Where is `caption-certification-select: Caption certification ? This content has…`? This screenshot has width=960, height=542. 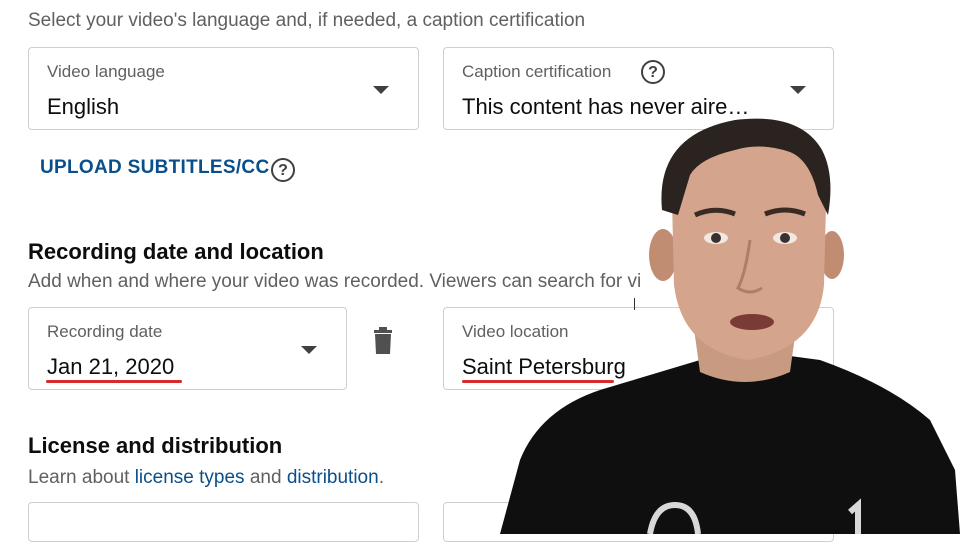 caption-certification-select: Caption certification ? This content has… is located at coordinates (638, 88).